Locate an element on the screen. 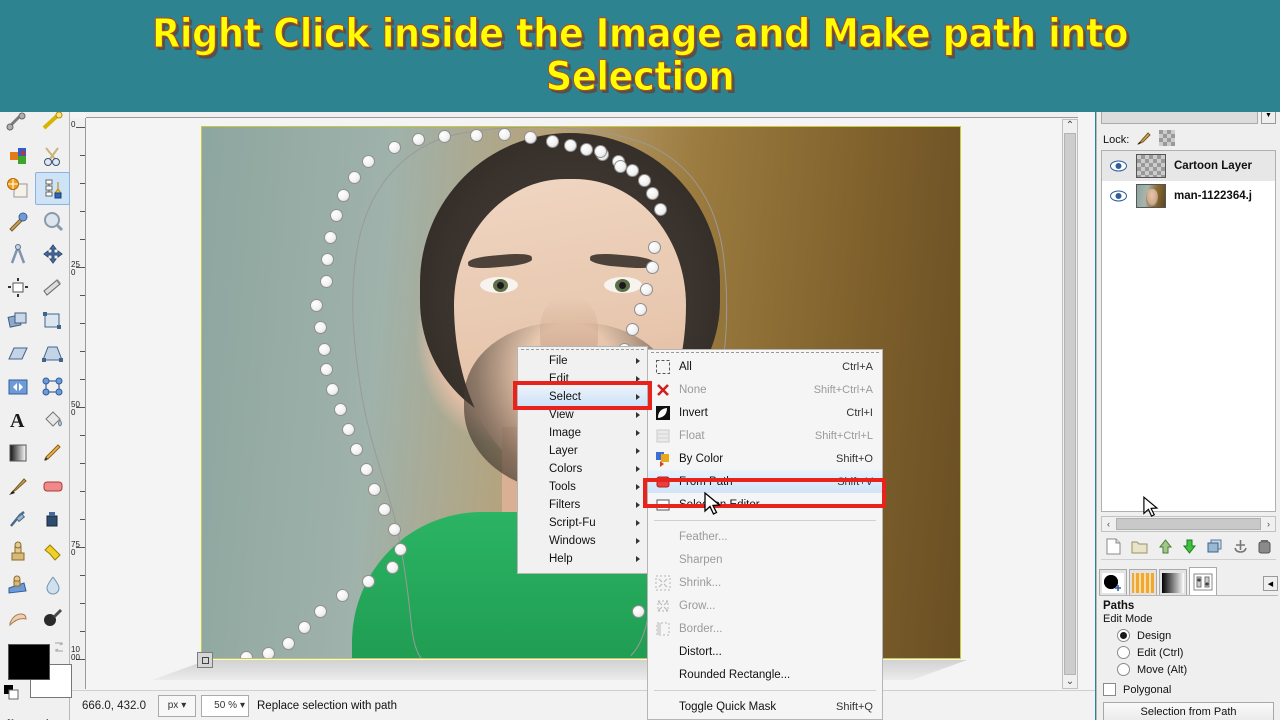 This screenshot has height=720, width=1280. submenu-item-invert: Invert Ctrl+I is located at coordinates (765, 412).